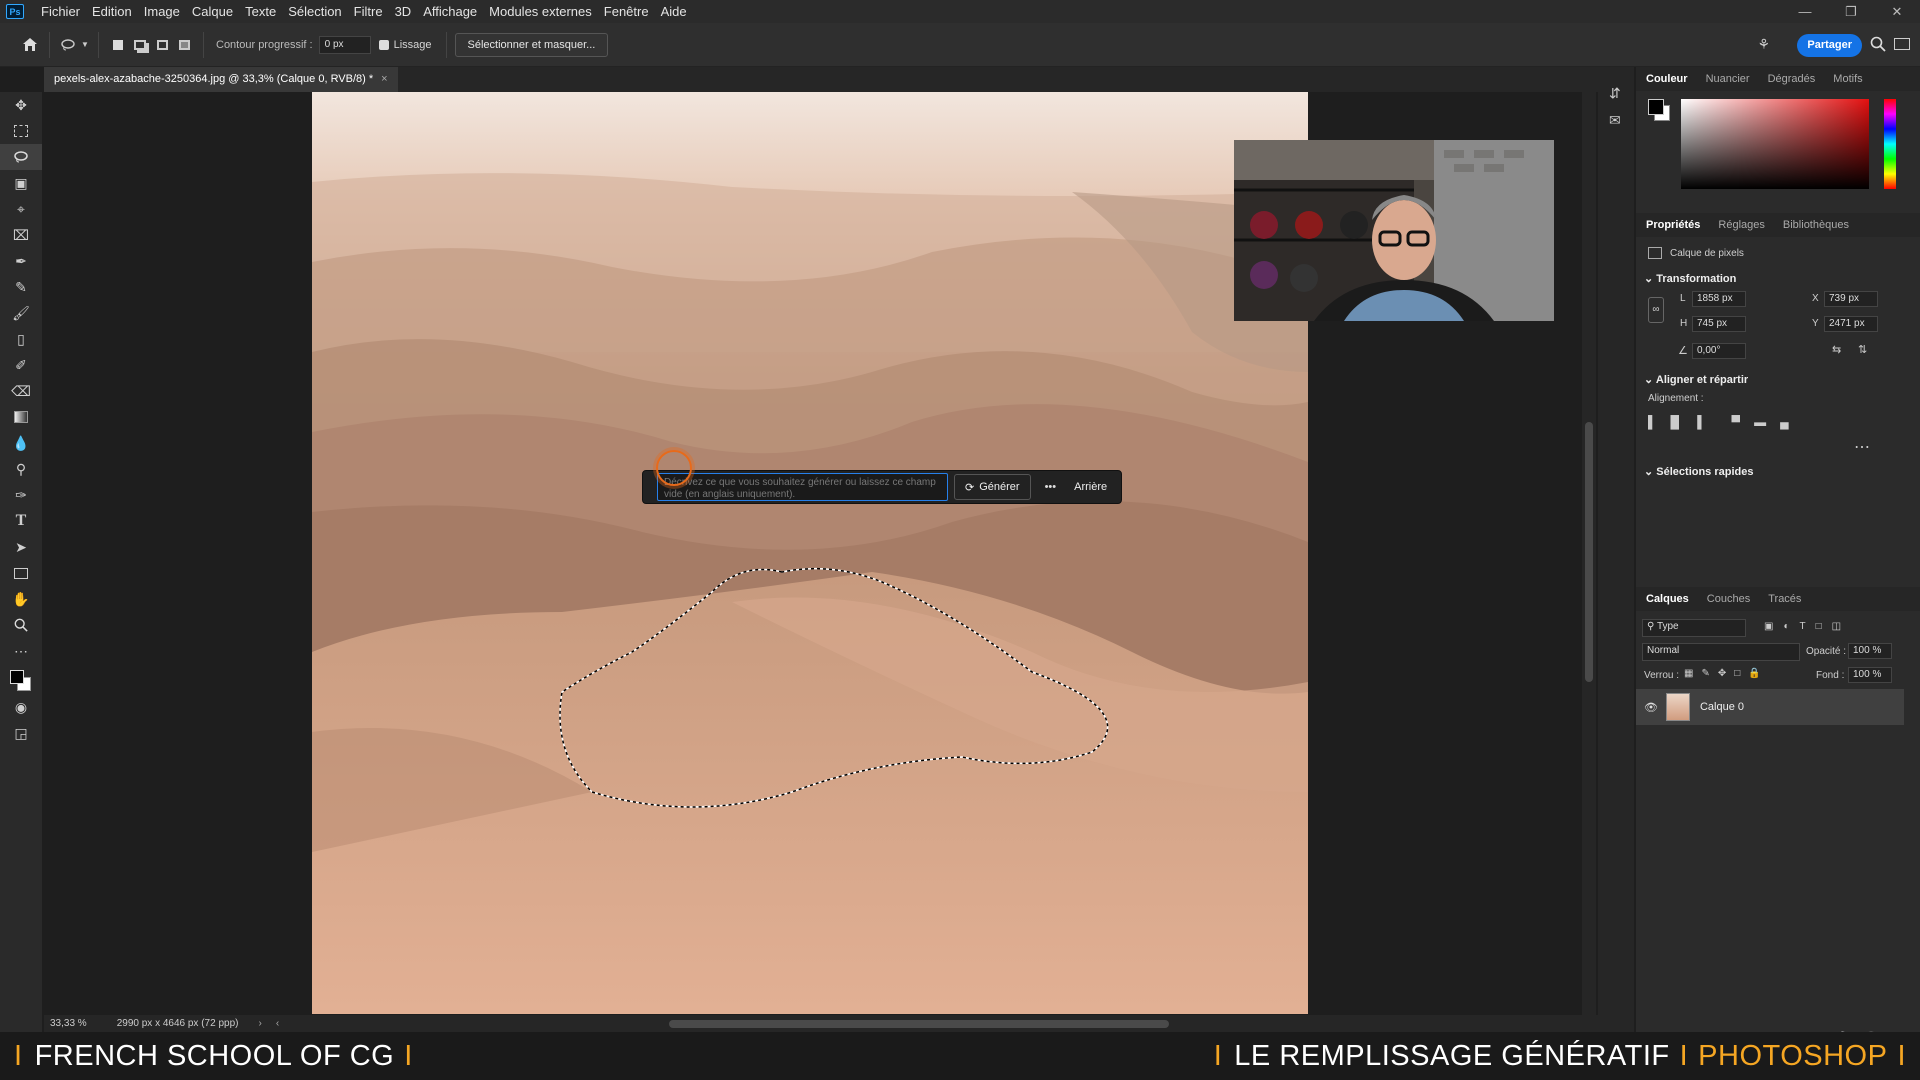 This screenshot has height=1080, width=1920. What do you see at coordinates (1675, 422) in the screenshot?
I see `align-center-h-icon: █` at bounding box center [1675, 422].